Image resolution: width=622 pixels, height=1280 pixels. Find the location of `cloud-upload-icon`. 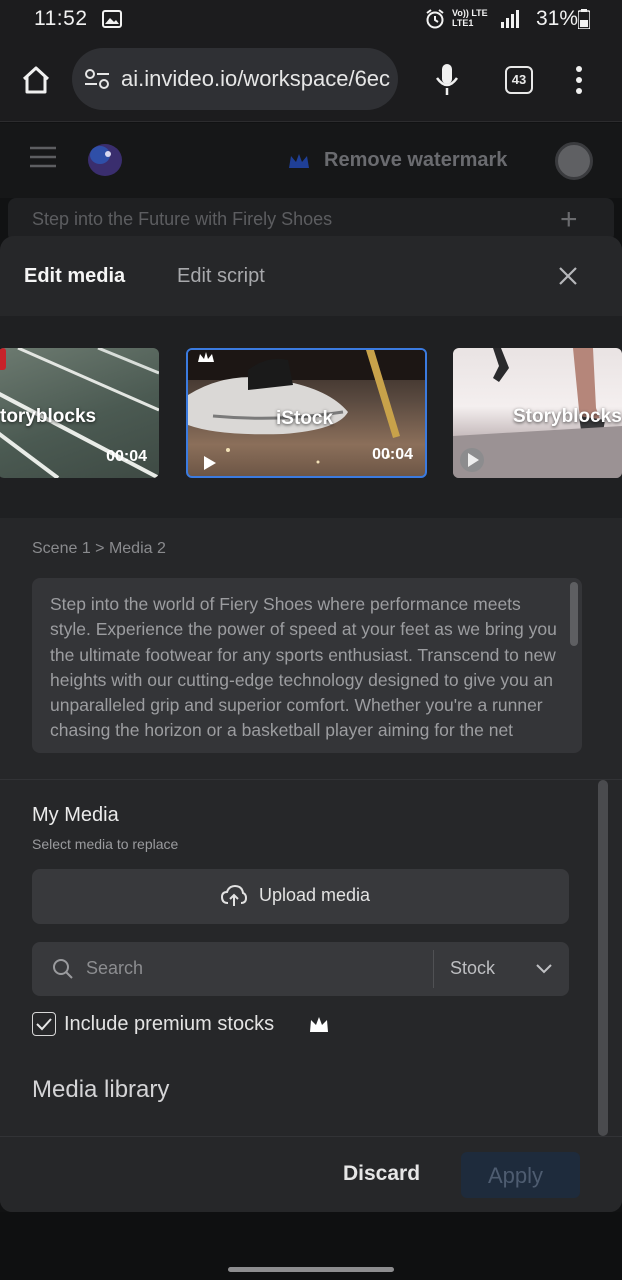

cloud-upload-icon is located at coordinates (234, 895).